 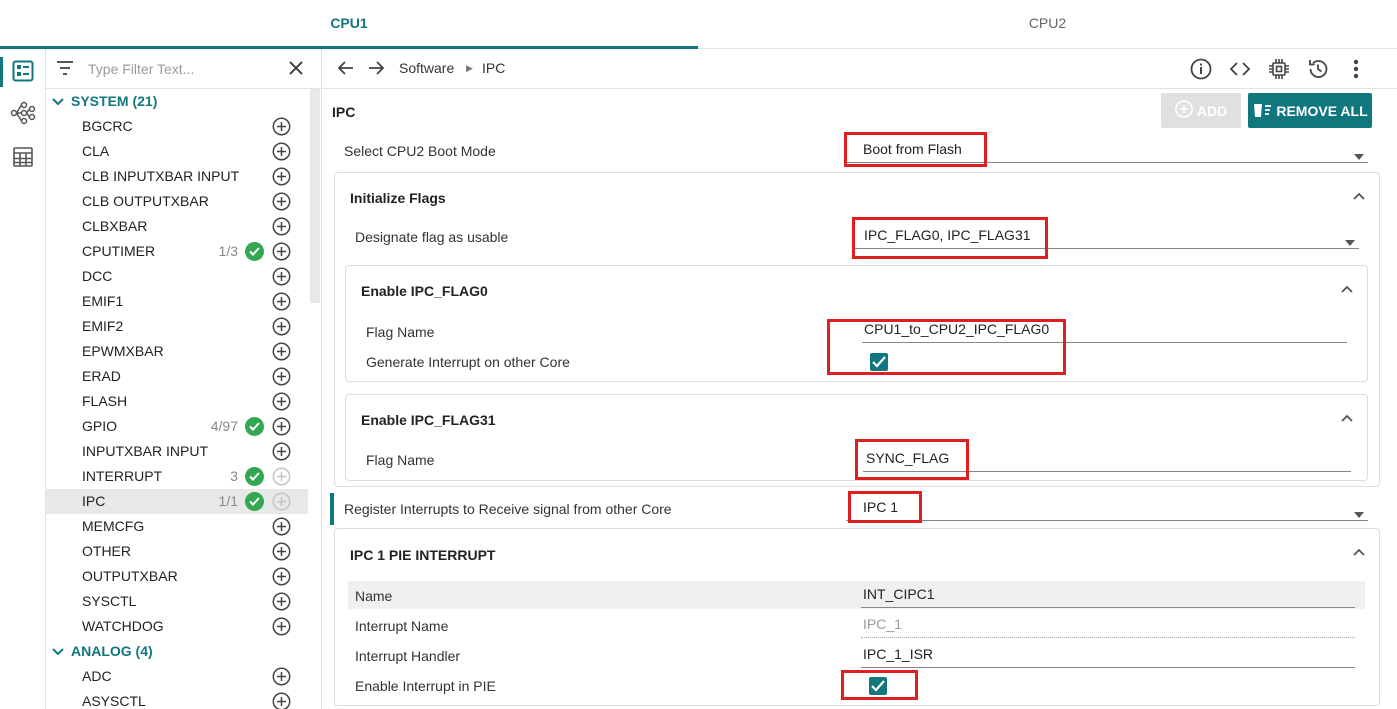 I want to click on hierarchy-icon, so click(x=23, y=113).